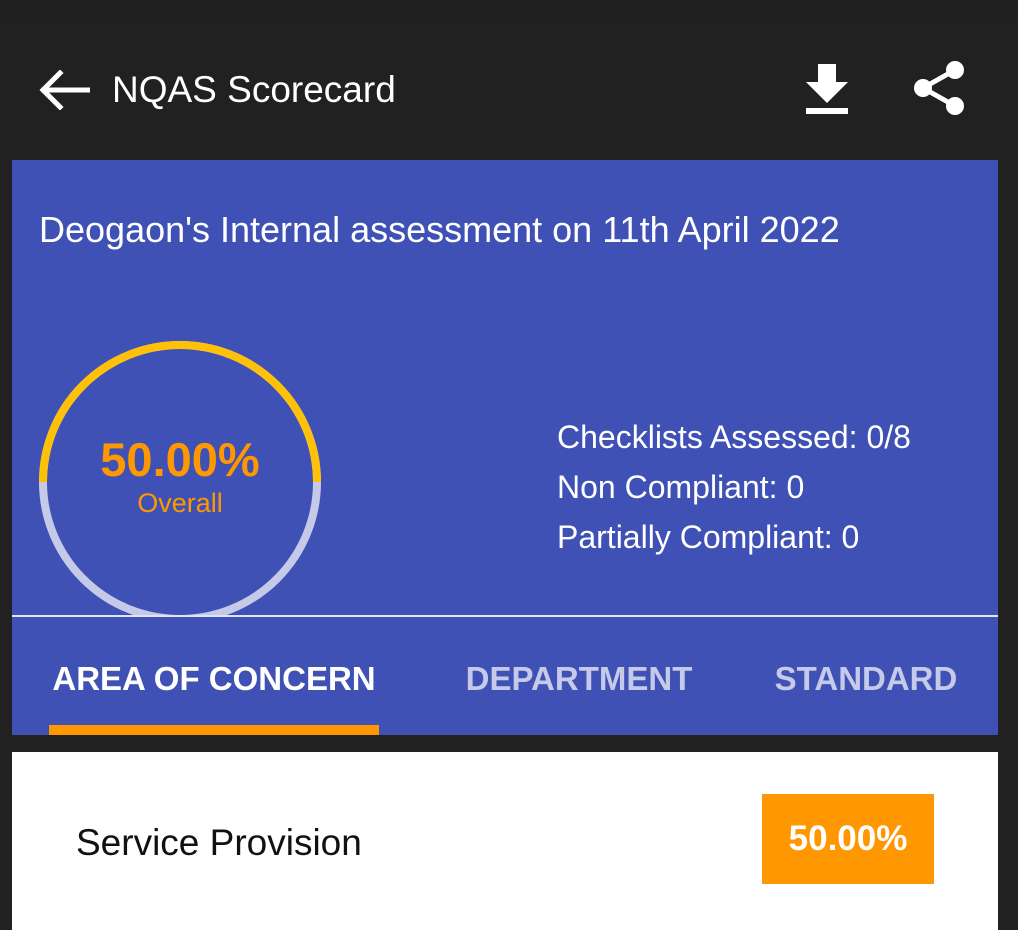 The width and height of the screenshot is (1018, 930). What do you see at coordinates (254, 89) in the screenshot?
I see `page-title: NQAS Scorecard` at bounding box center [254, 89].